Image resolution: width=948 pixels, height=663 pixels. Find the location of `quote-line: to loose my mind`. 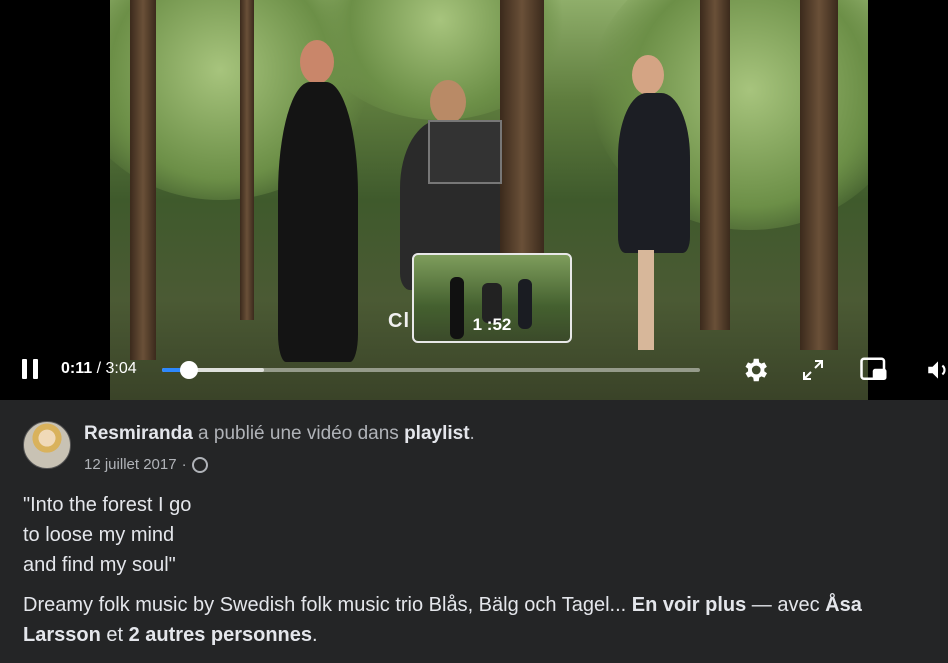

quote-line: to loose my mind is located at coordinates (99, 535).